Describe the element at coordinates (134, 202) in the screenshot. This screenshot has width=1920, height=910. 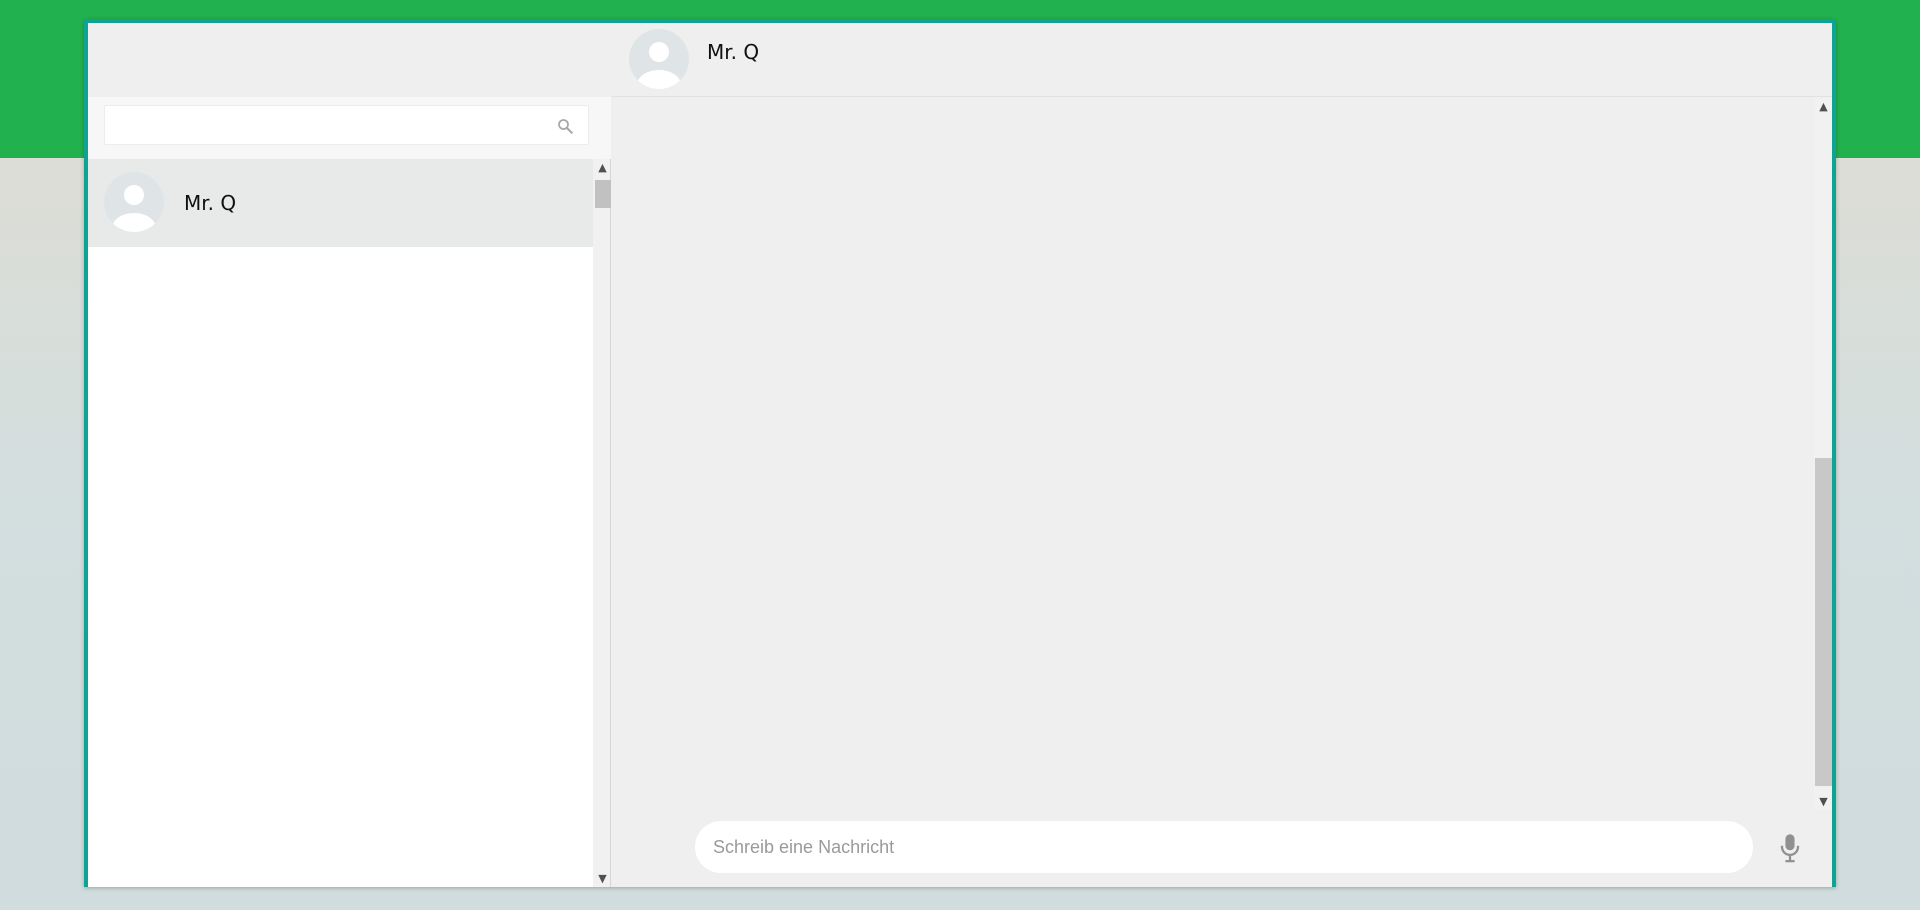
I see `default-avatar-icon` at that location.